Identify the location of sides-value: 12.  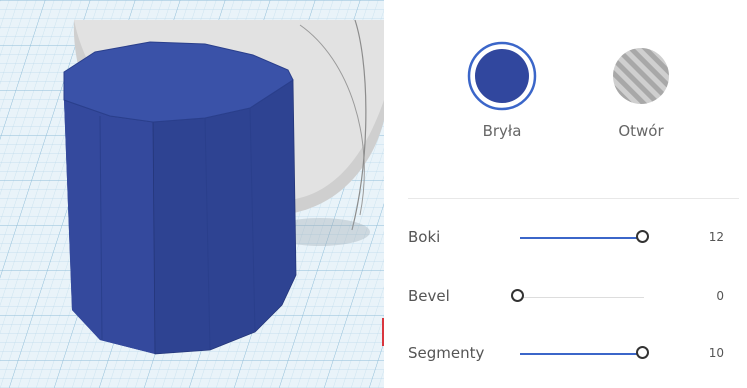
(716, 237).